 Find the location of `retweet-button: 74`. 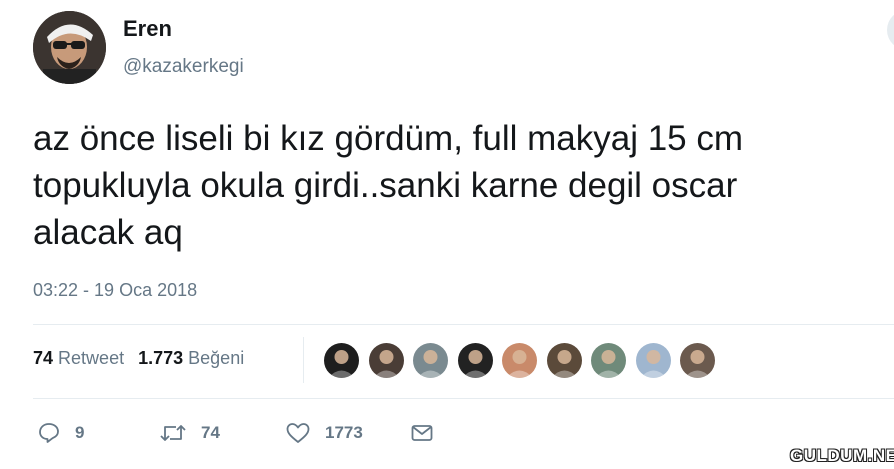

retweet-button: 74 is located at coordinates (189, 433).